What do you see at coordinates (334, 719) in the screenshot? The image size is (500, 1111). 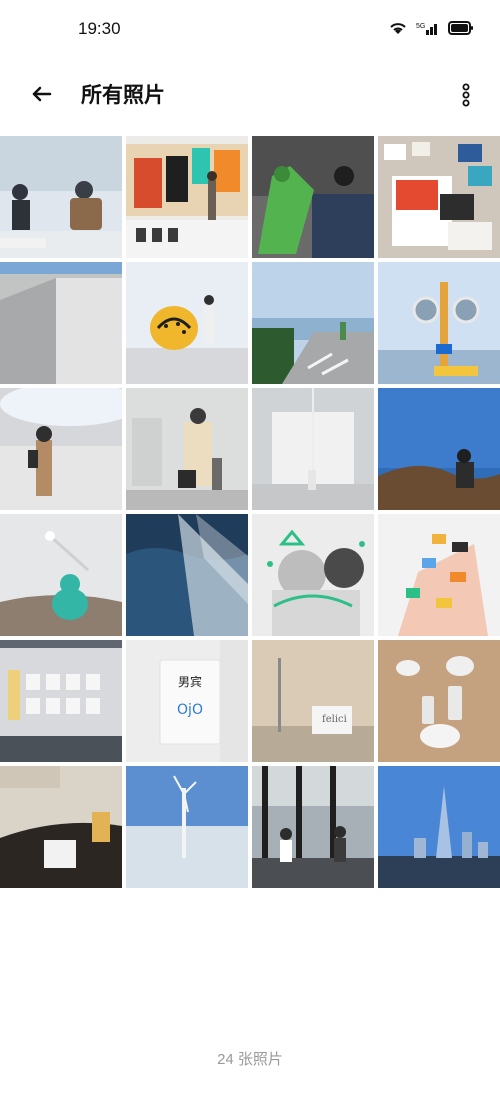 I see `svg-text: felici` at bounding box center [334, 719].